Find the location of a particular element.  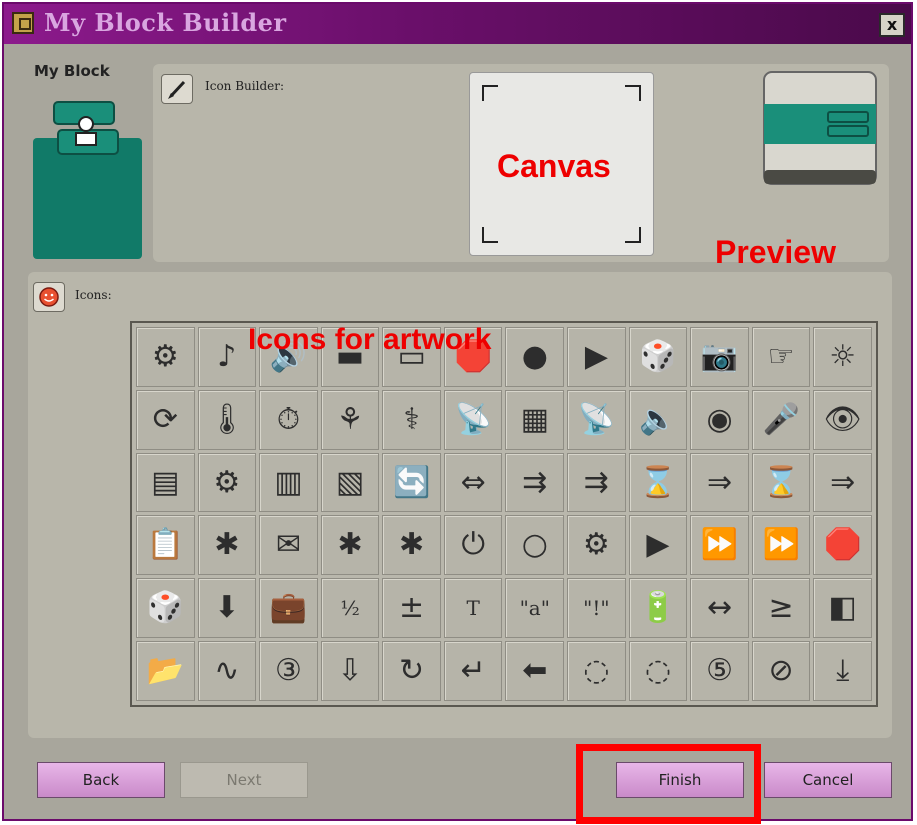

icons-button is located at coordinates (49, 297).